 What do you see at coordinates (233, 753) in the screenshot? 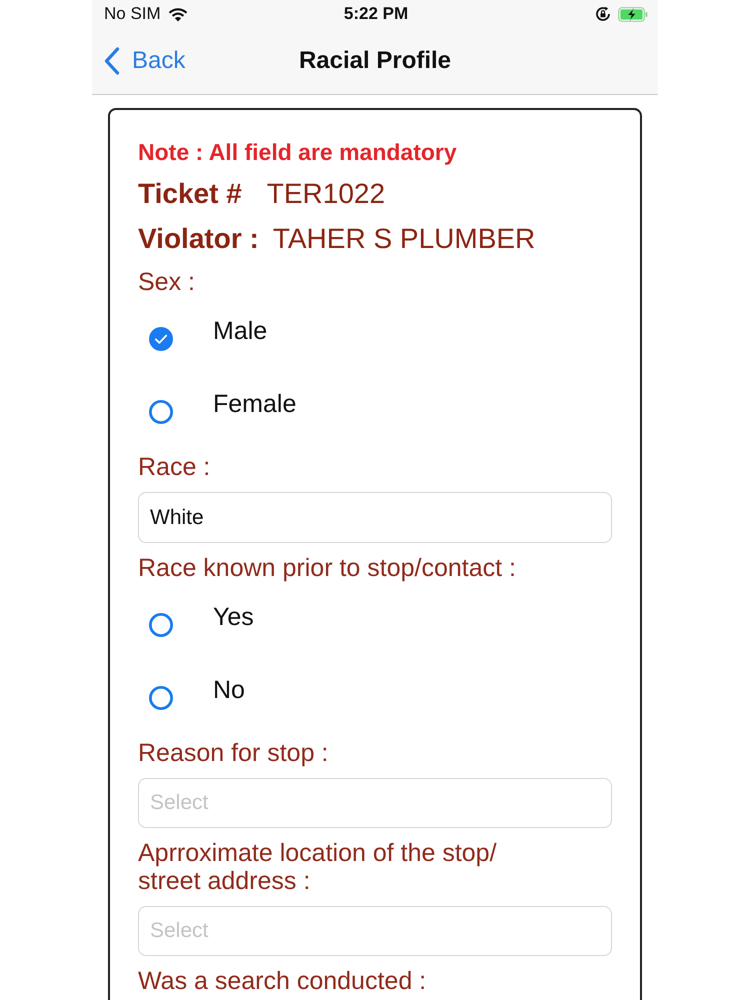
I see `field-label: Reason for stop :` at bounding box center [233, 753].